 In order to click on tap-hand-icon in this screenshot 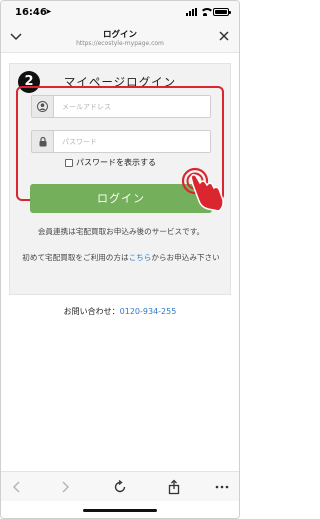, I will do `click(202, 189)`.